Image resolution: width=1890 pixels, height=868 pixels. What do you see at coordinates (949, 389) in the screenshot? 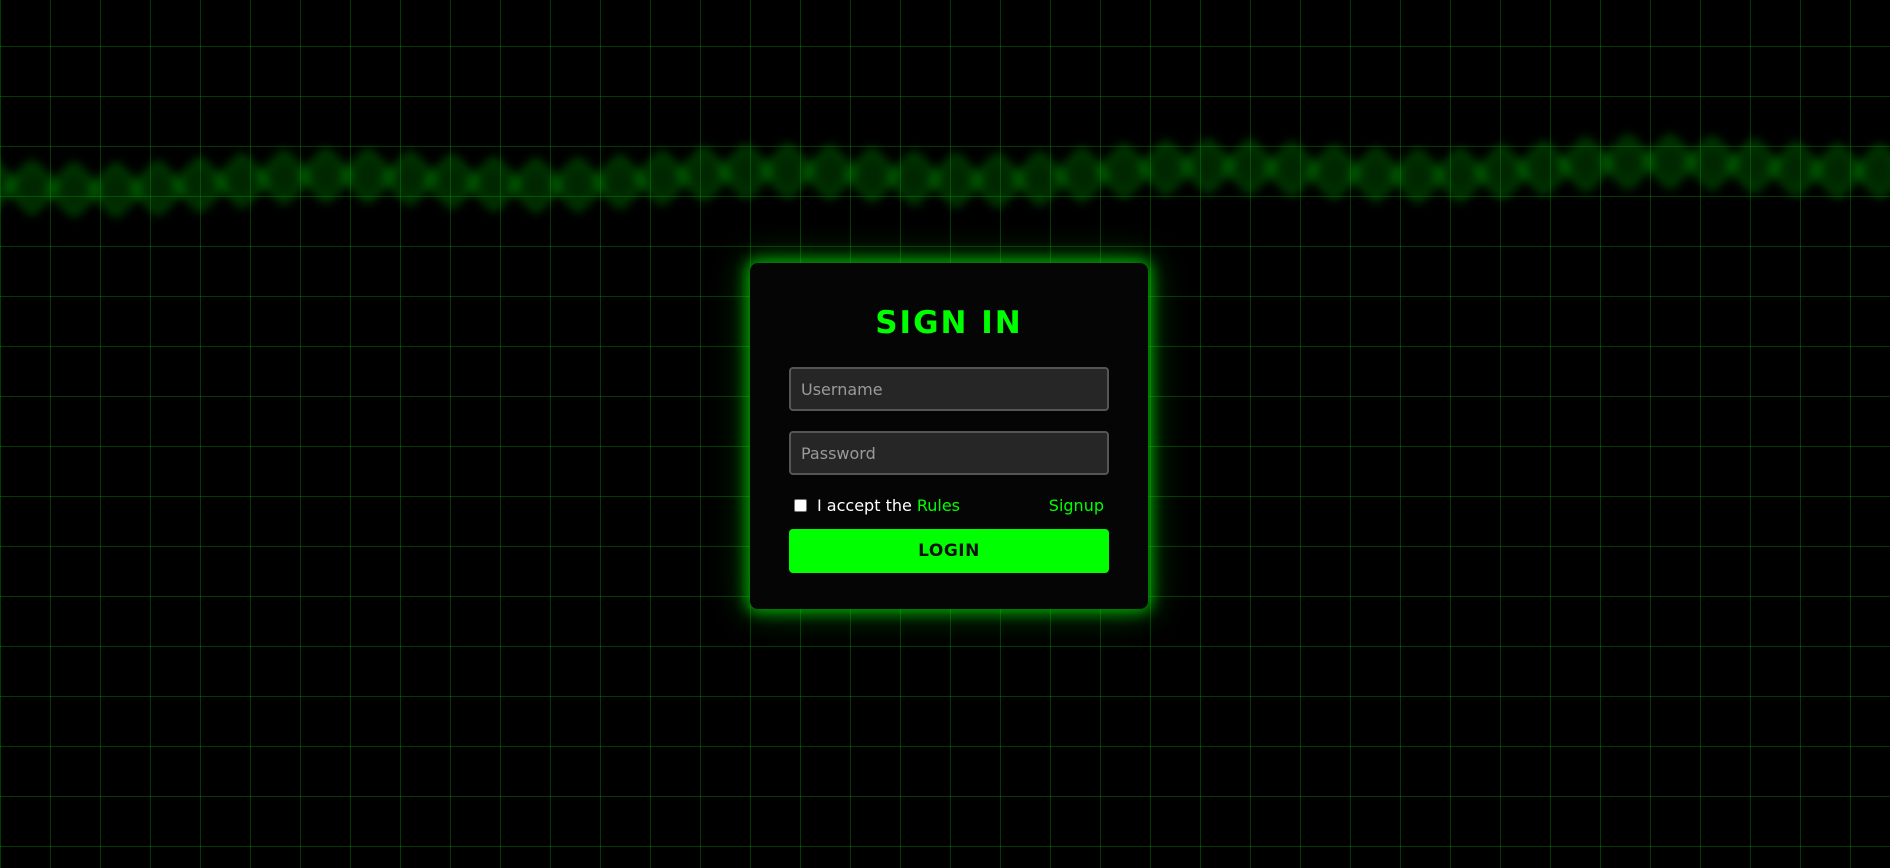
I see `username-input` at bounding box center [949, 389].